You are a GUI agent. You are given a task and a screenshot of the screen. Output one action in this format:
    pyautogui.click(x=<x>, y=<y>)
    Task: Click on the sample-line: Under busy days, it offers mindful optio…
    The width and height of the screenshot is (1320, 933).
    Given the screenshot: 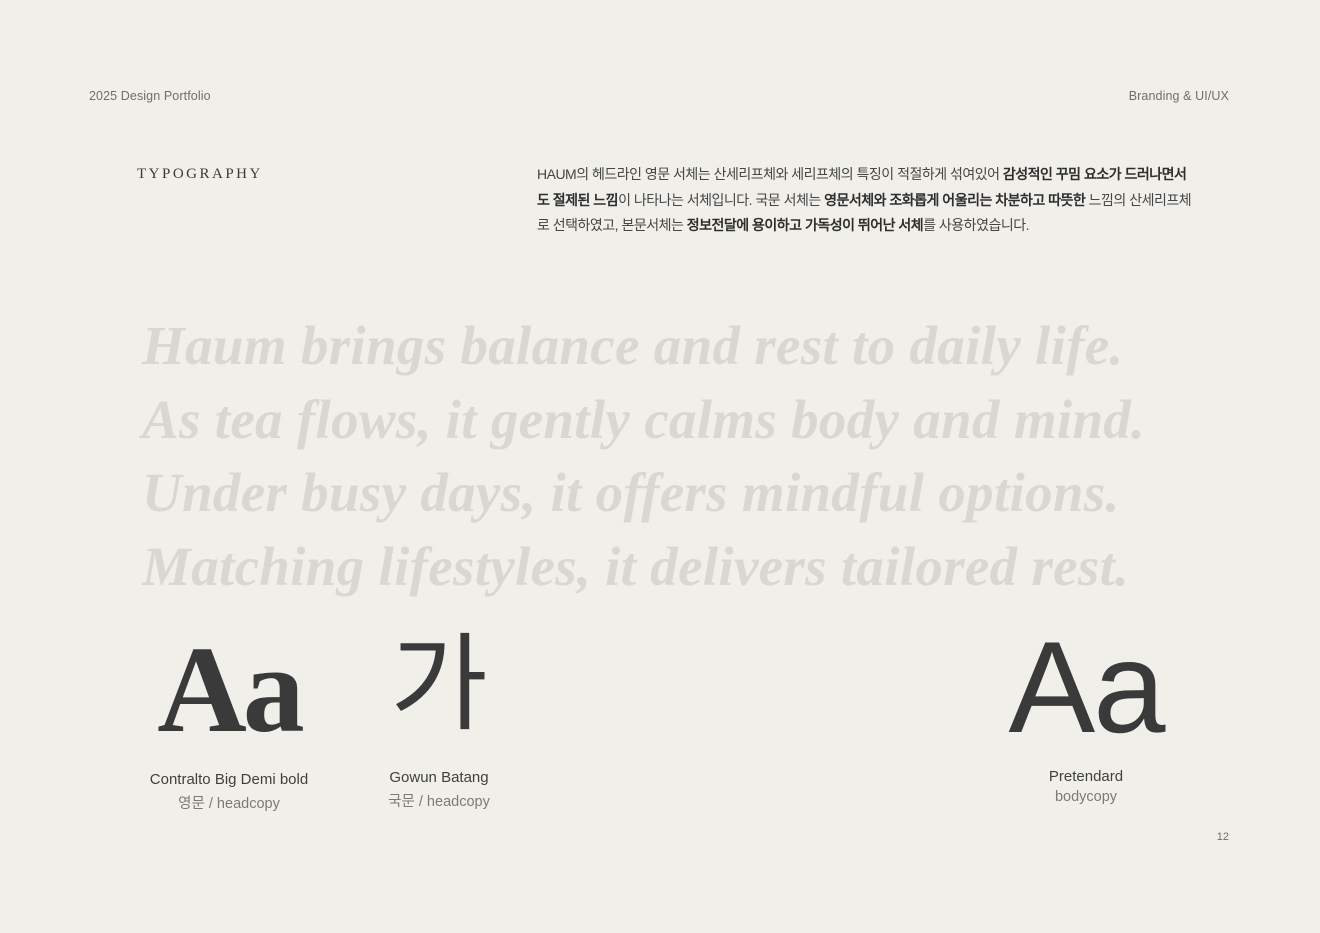 What is the action you would take?
    pyautogui.click(x=631, y=492)
    